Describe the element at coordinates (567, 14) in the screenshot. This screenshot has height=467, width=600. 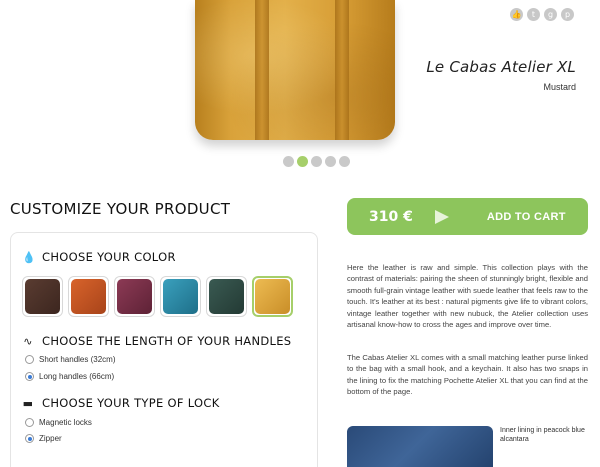
I see `pinterest-icon: p` at that location.